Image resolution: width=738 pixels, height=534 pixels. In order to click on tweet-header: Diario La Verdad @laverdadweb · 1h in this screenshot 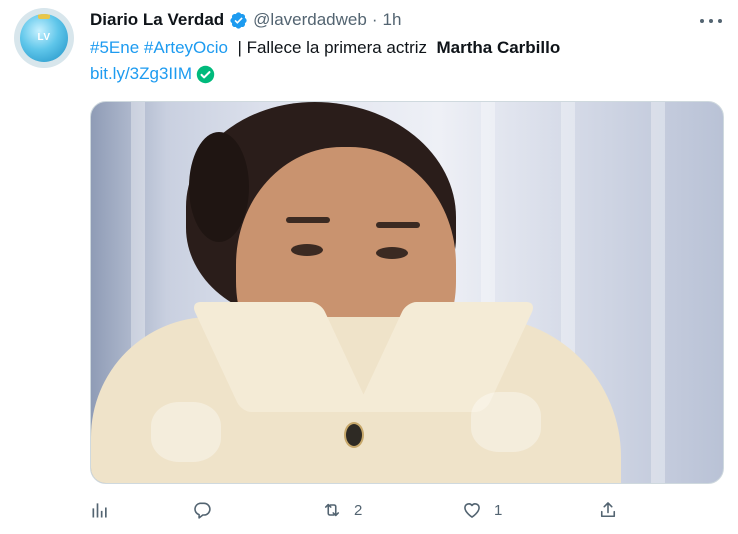, I will do `click(245, 20)`.